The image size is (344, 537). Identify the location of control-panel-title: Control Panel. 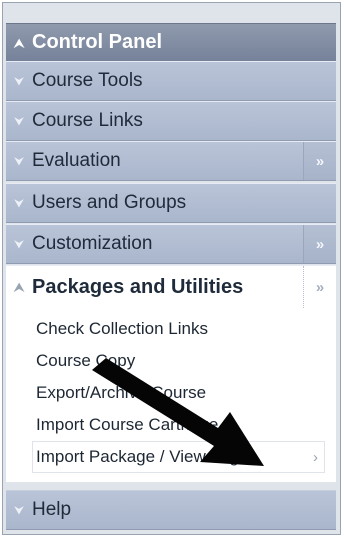
(97, 42).